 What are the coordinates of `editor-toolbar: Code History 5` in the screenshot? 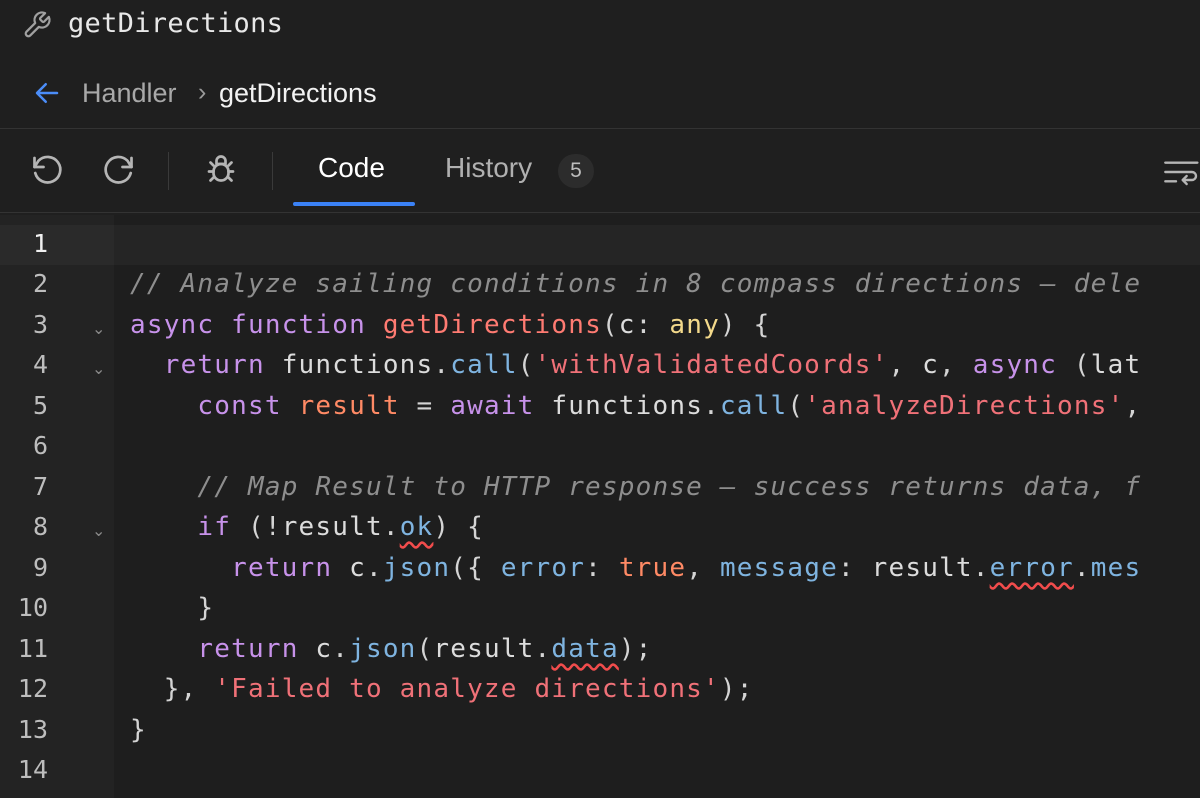 It's located at (600, 171).